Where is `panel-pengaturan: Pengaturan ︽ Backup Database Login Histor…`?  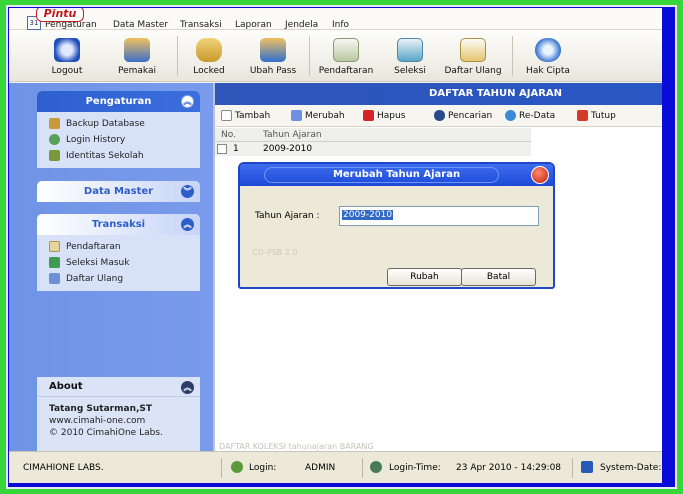 panel-pengaturan: Pengaturan ︽ Backup Database Login Histor… is located at coordinates (118, 129).